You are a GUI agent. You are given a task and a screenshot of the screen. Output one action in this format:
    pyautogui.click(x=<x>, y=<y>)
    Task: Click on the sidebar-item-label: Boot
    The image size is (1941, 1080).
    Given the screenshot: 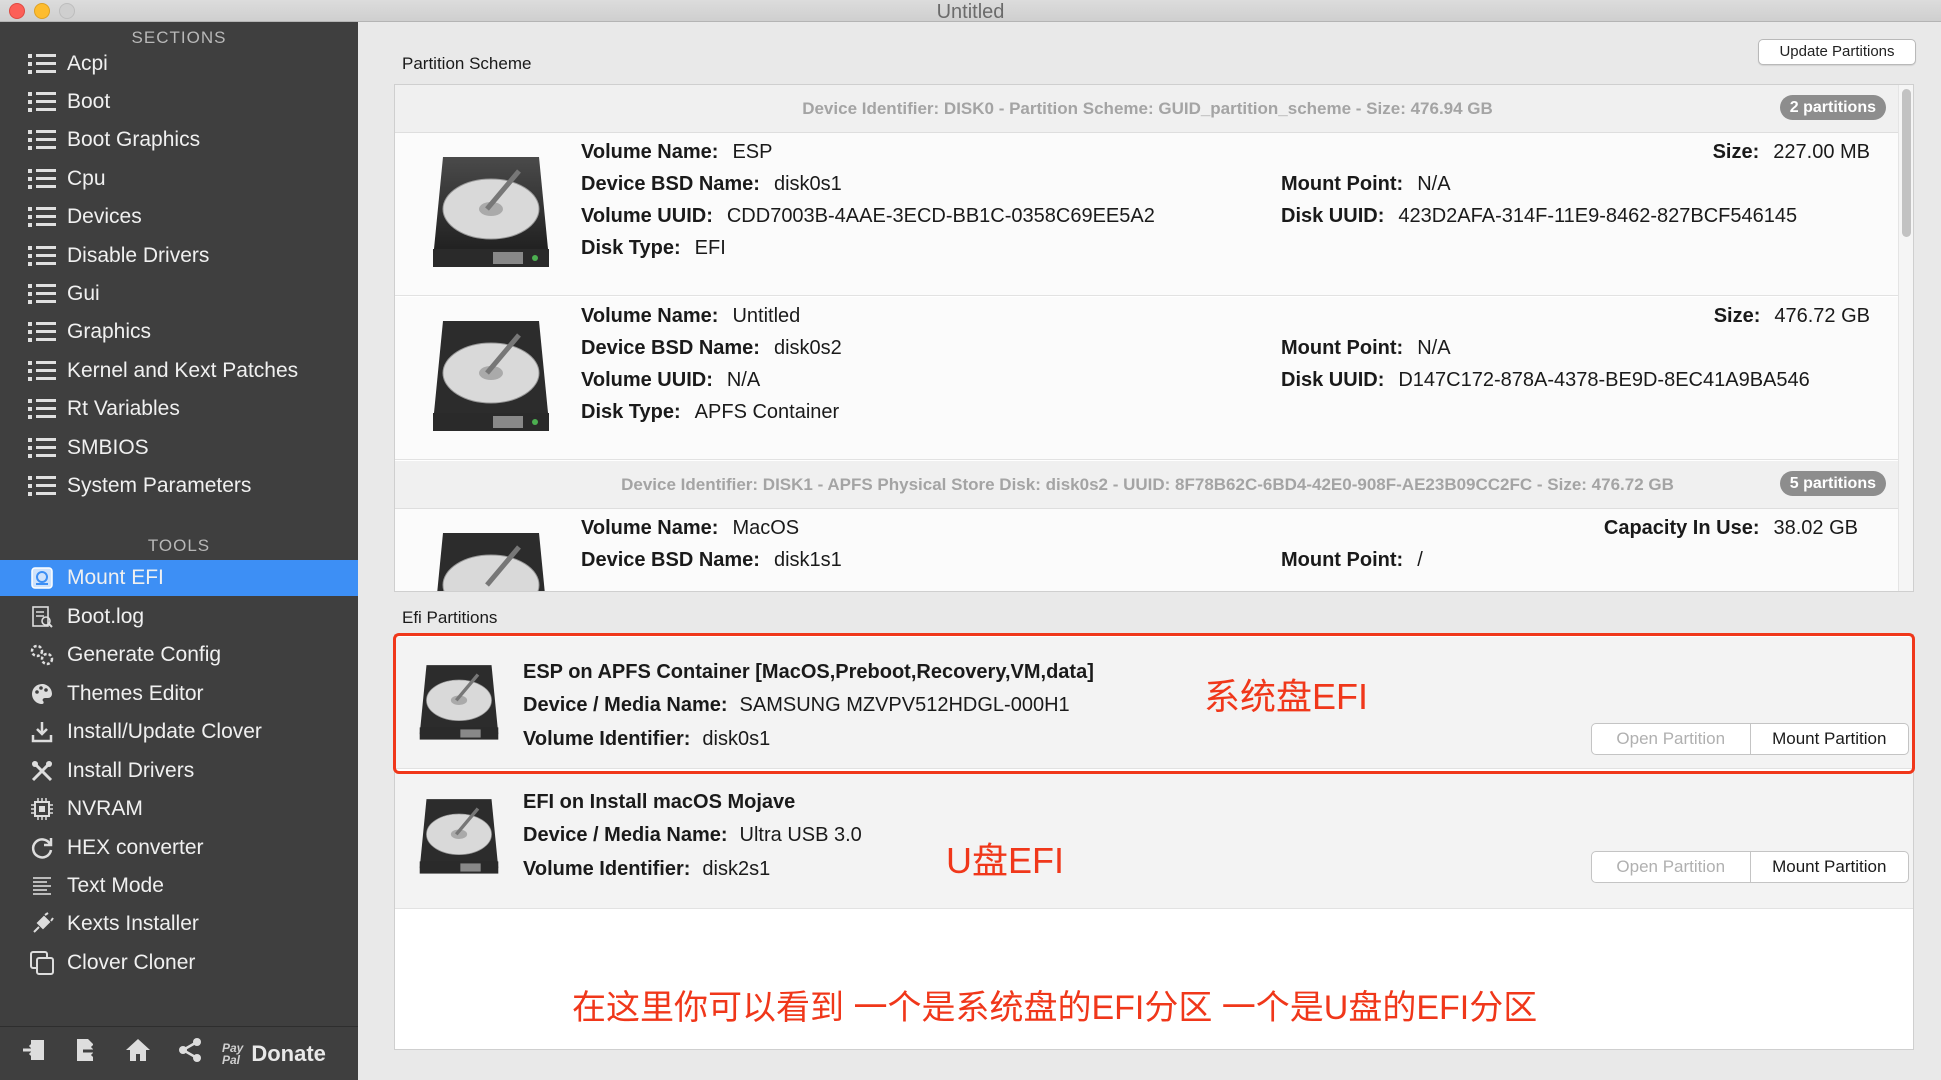 What is the action you would take?
    pyautogui.click(x=89, y=101)
    